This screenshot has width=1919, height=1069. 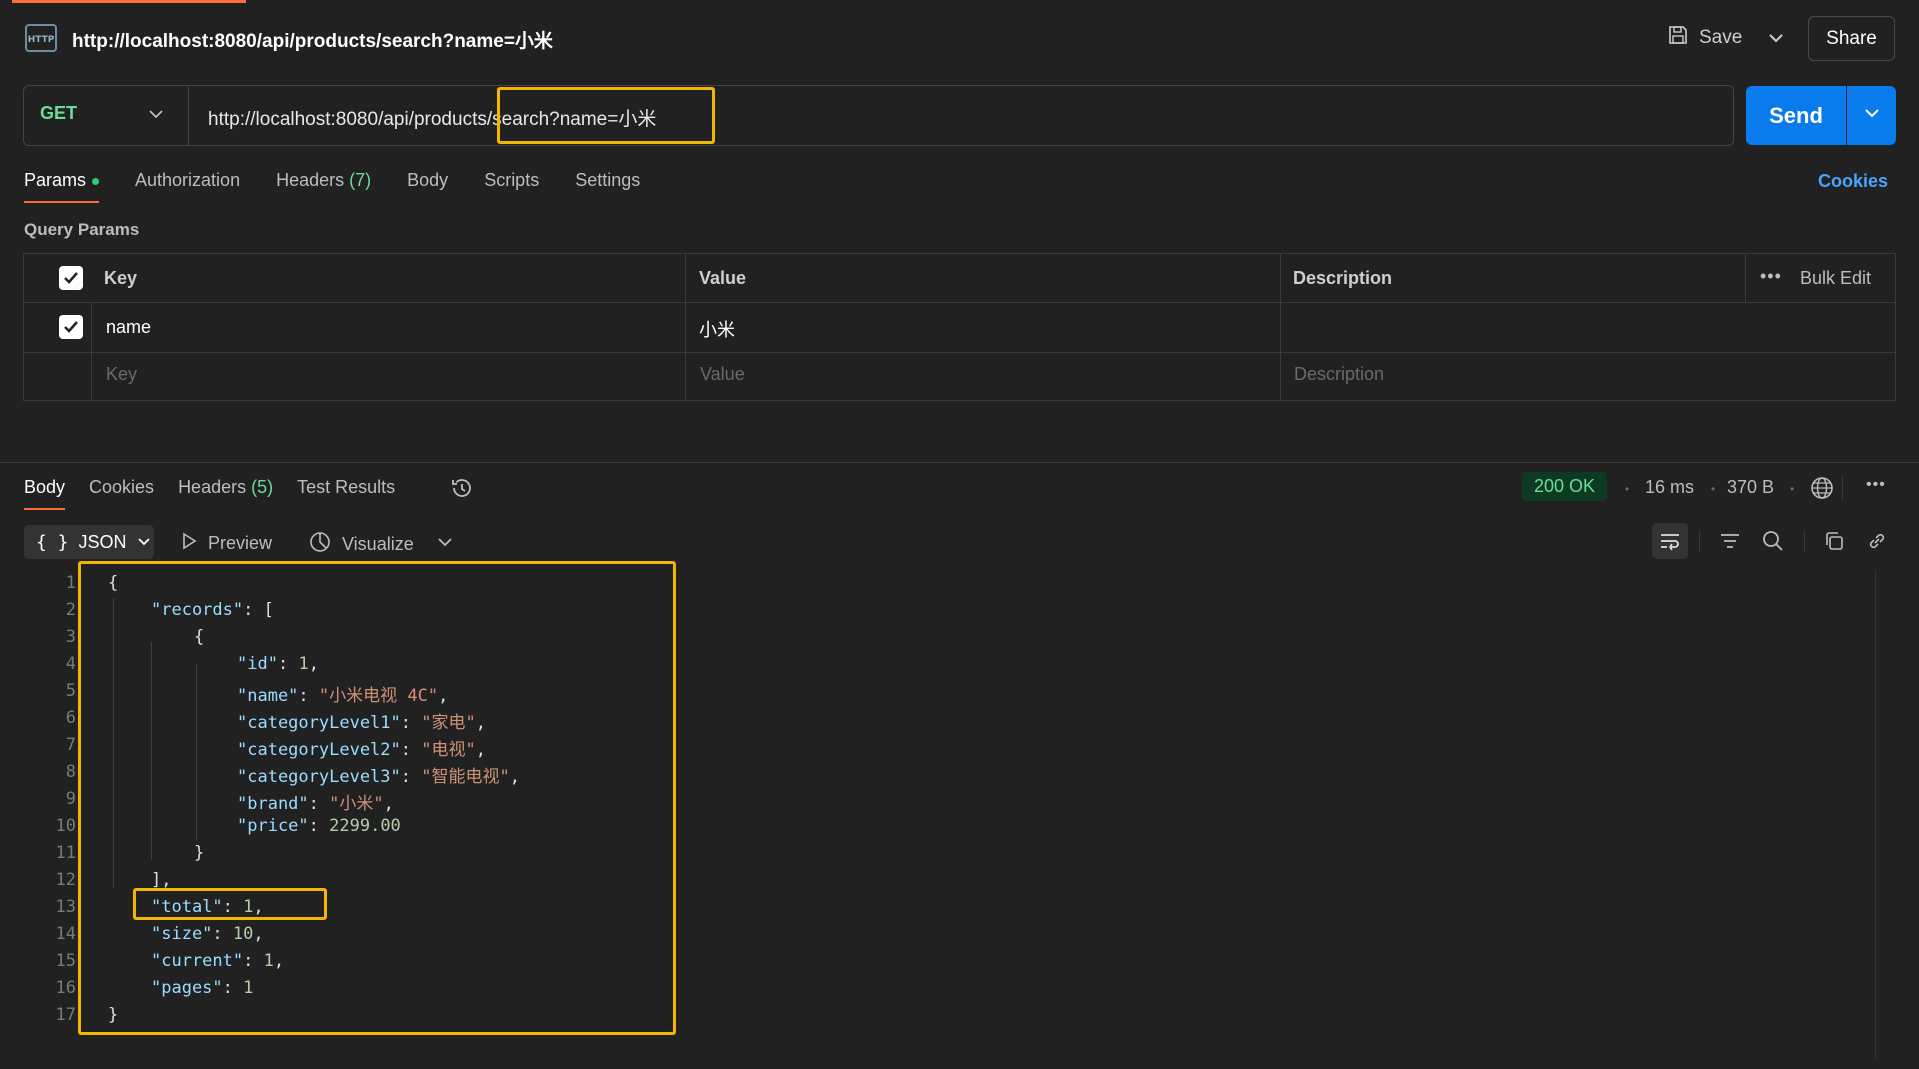 I want to click on response-tab-test-results: Test Results, so click(x=346, y=487).